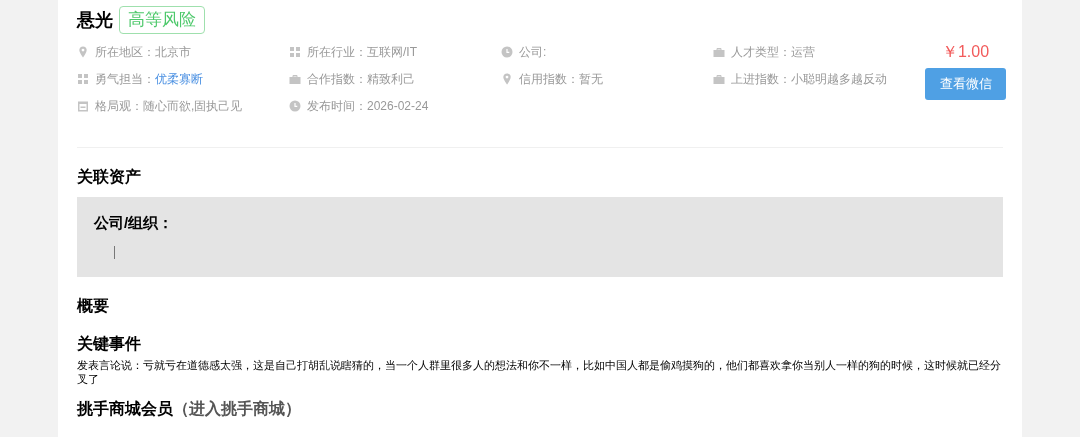 The image size is (1080, 437). Describe the element at coordinates (109, 177) in the screenshot. I see `section-title: 关联资产` at that location.